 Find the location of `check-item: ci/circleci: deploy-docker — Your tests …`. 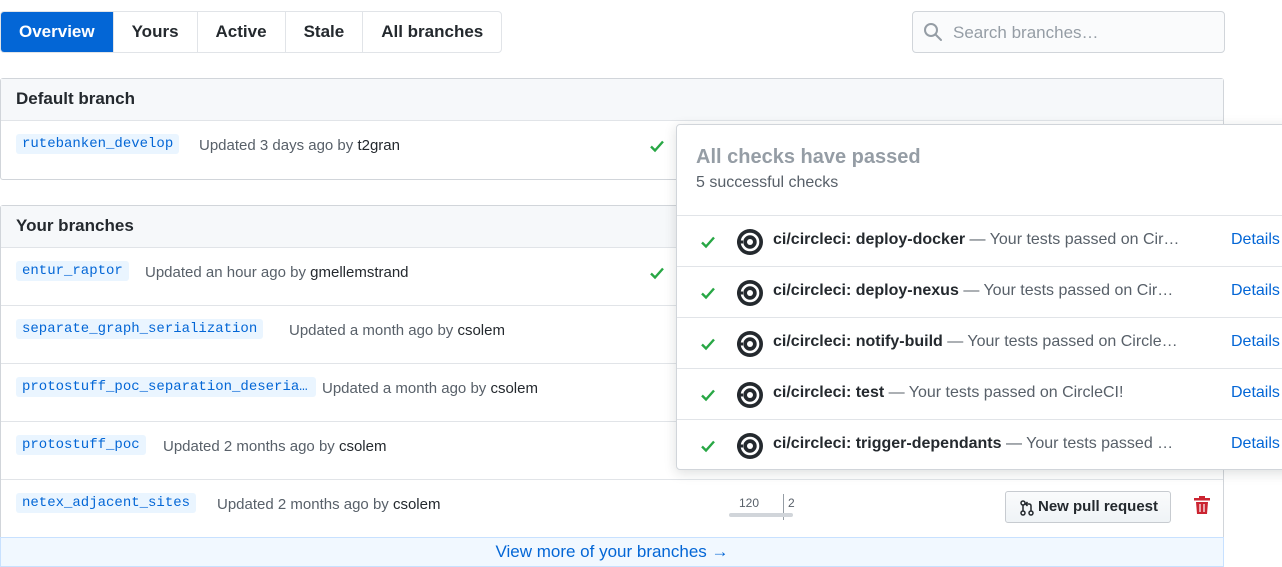

check-item: ci/circleci: deploy-docker — Your tests … is located at coordinates (979, 241).